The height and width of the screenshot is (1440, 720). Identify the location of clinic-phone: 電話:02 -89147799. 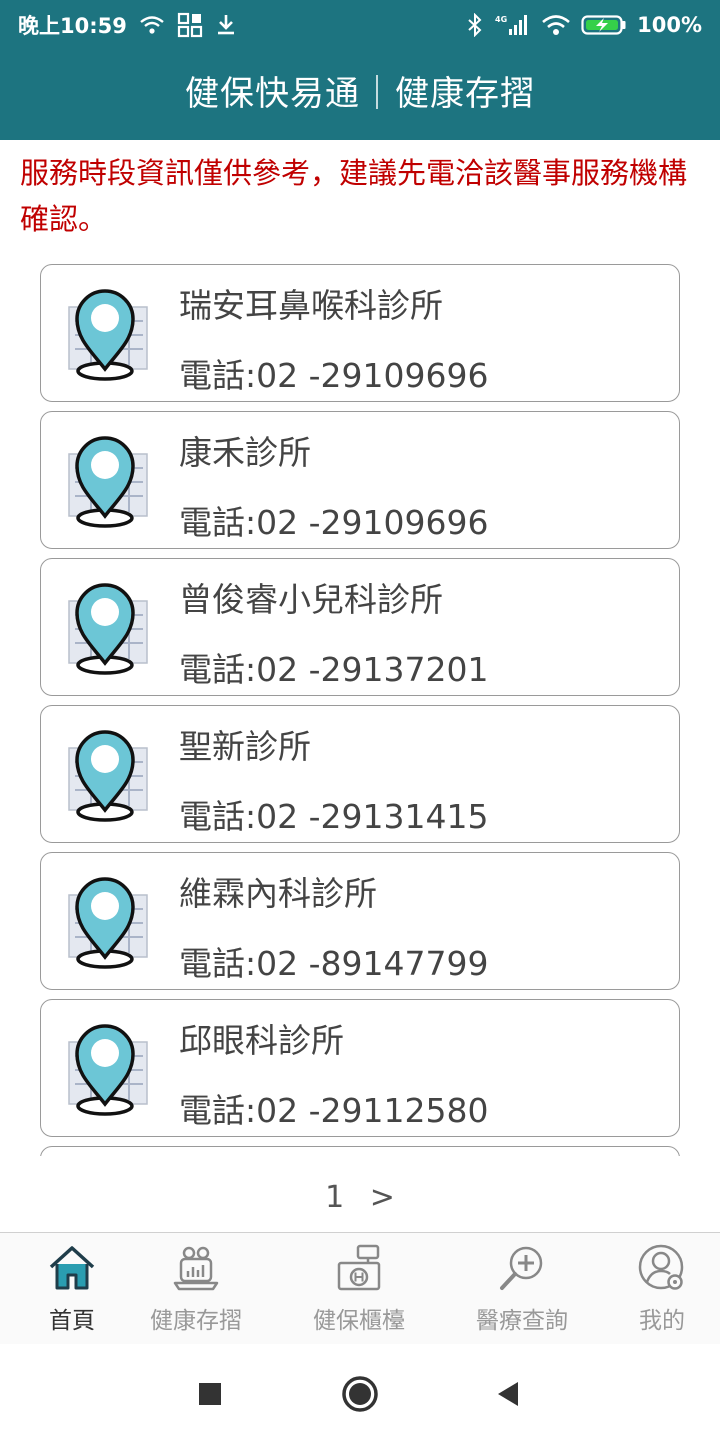
(334, 963).